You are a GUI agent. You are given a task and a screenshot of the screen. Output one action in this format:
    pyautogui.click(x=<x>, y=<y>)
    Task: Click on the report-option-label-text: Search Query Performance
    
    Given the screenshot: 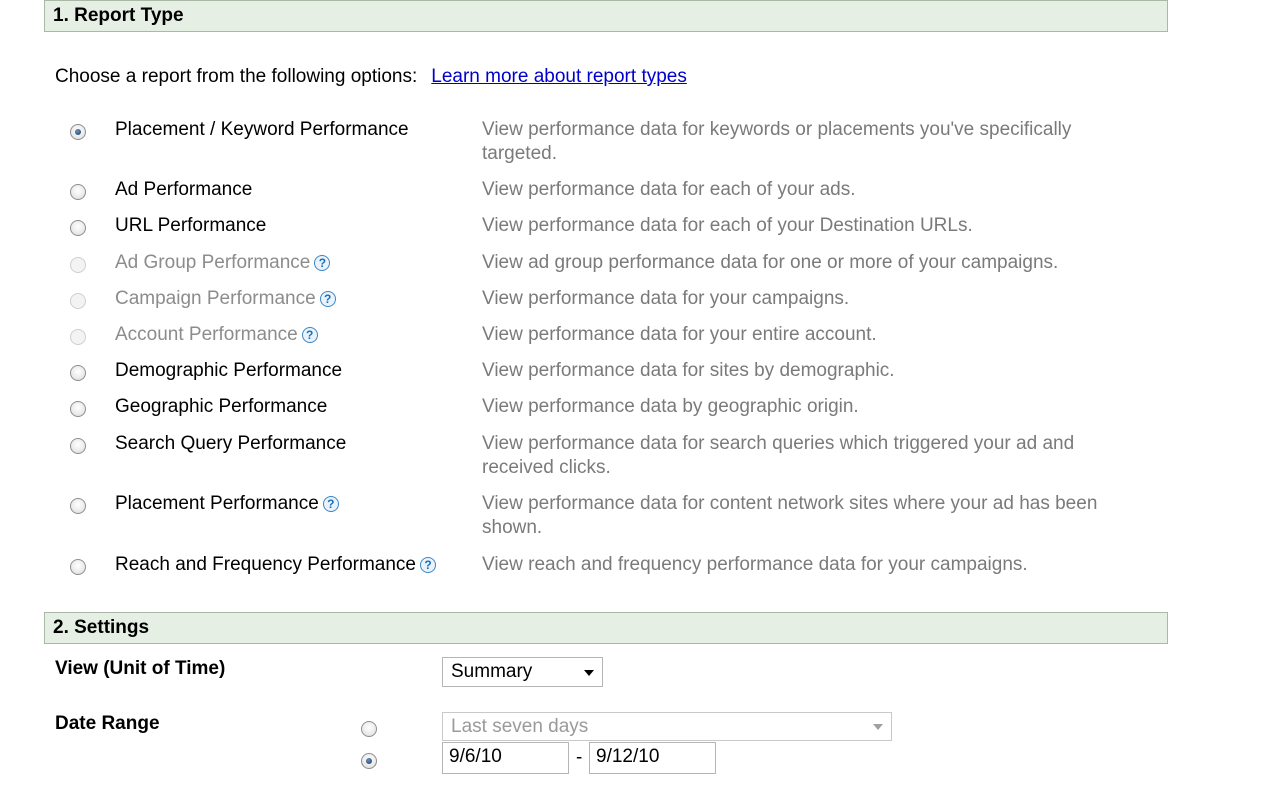 What is the action you would take?
    pyautogui.click(x=231, y=443)
    